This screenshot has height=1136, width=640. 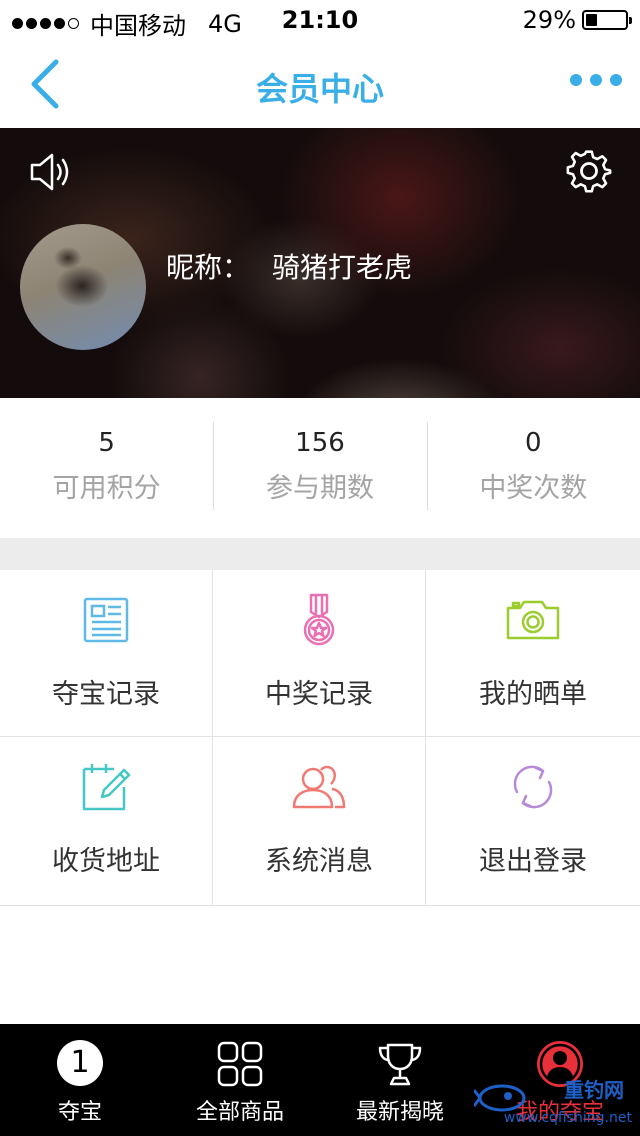 I want to click on menu-item-label: 夺宝记录, so click(x=106, y=694).